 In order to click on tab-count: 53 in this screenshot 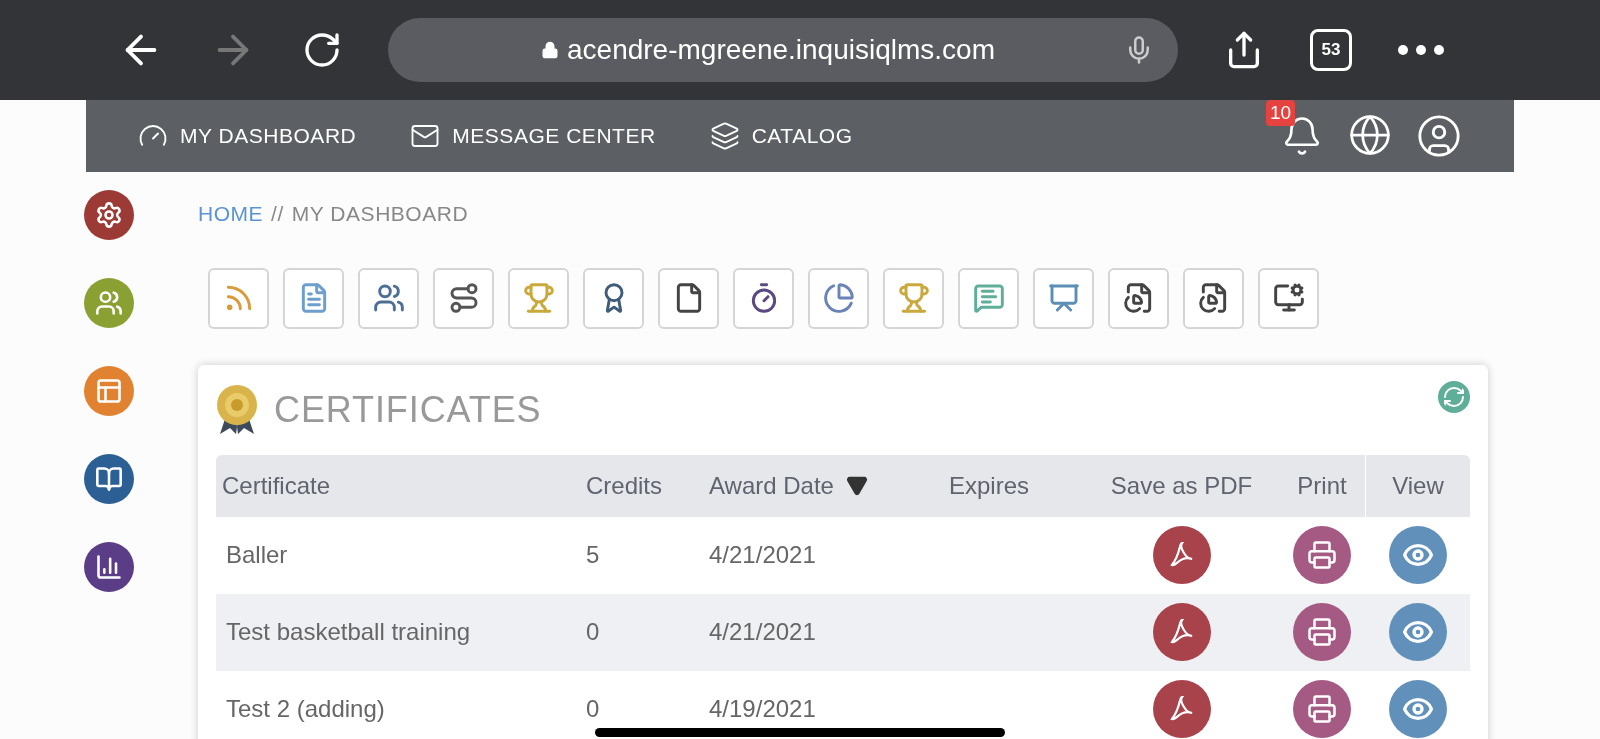, I will do `click(1331, 50)`.